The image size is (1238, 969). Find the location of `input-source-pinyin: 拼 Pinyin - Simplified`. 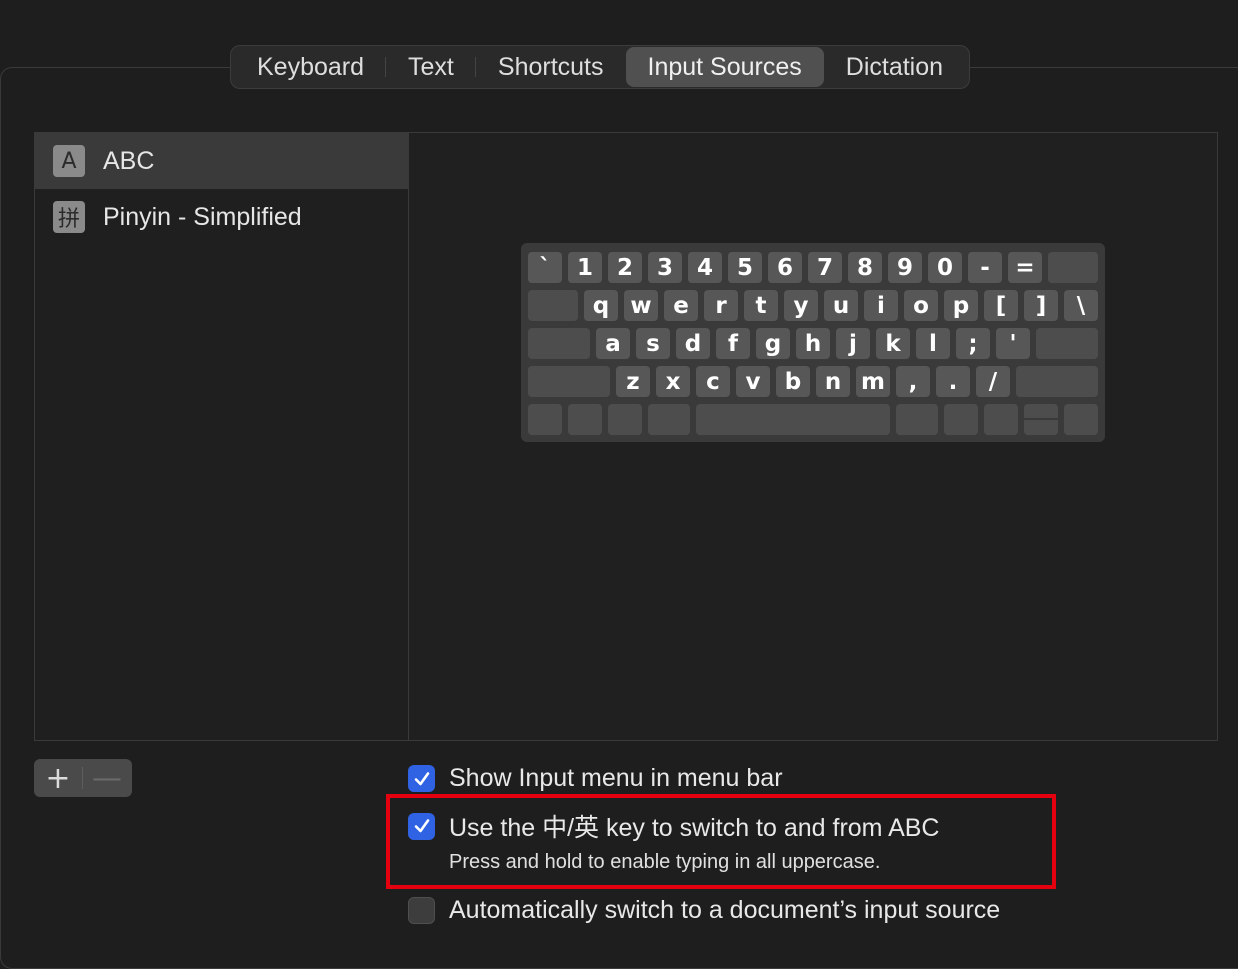

input-source-pinyin: 拼 Pinyin - Simplified is located at coordinates (221, 217).